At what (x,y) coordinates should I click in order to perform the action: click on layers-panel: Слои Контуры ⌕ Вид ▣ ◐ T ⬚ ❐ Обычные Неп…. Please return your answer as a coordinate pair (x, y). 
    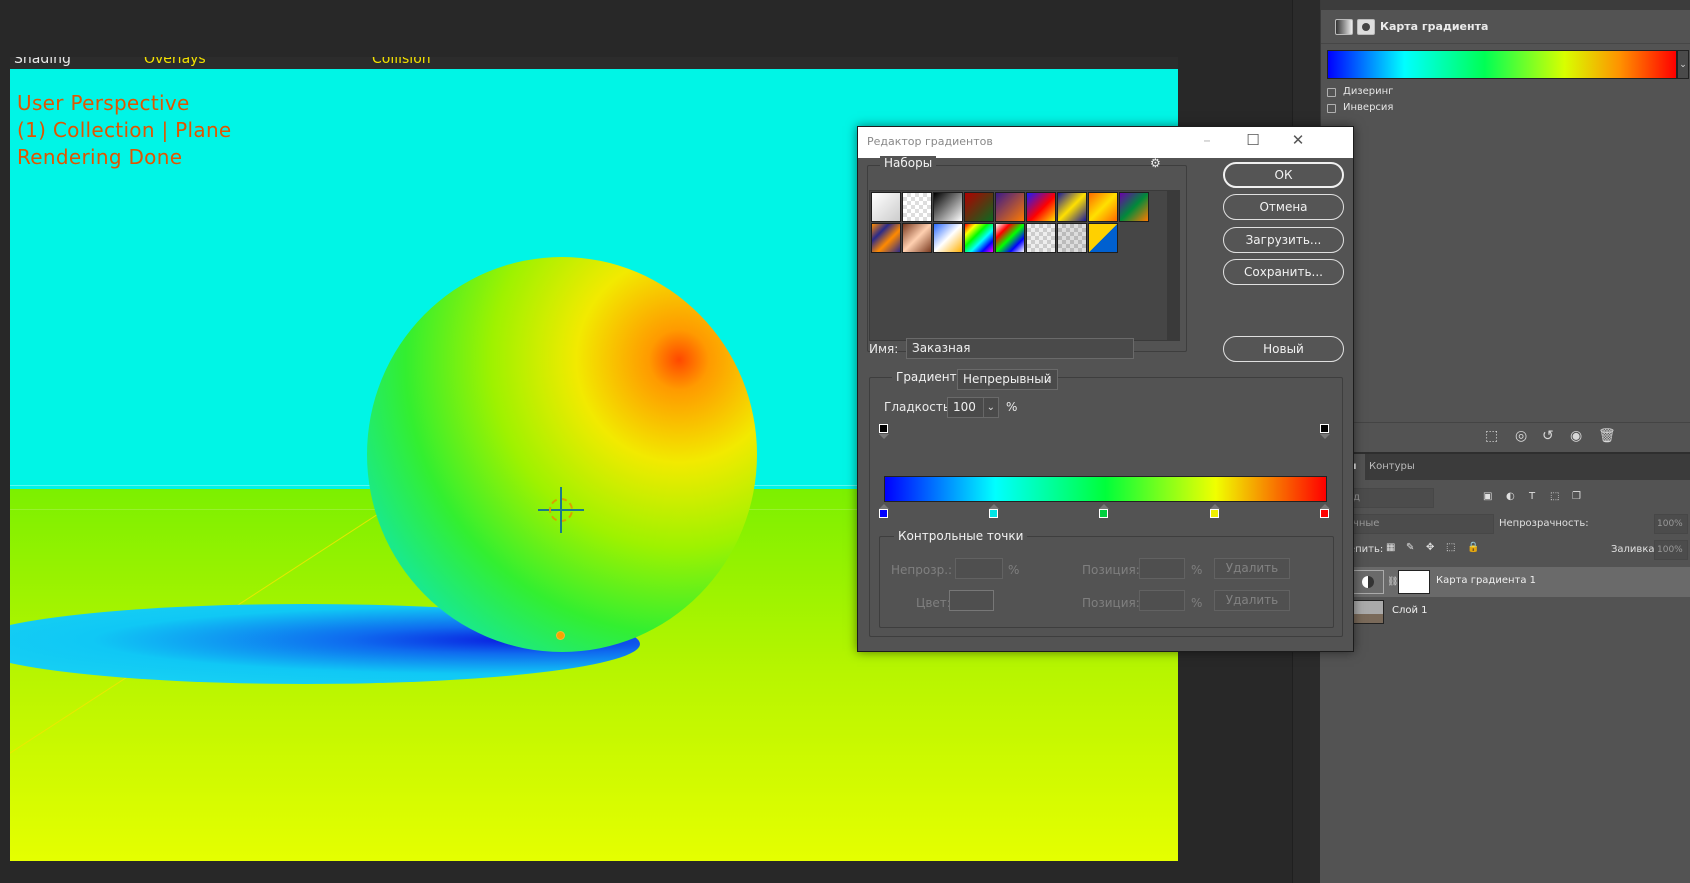
    Looking at the image, I should click on (1505, 667).